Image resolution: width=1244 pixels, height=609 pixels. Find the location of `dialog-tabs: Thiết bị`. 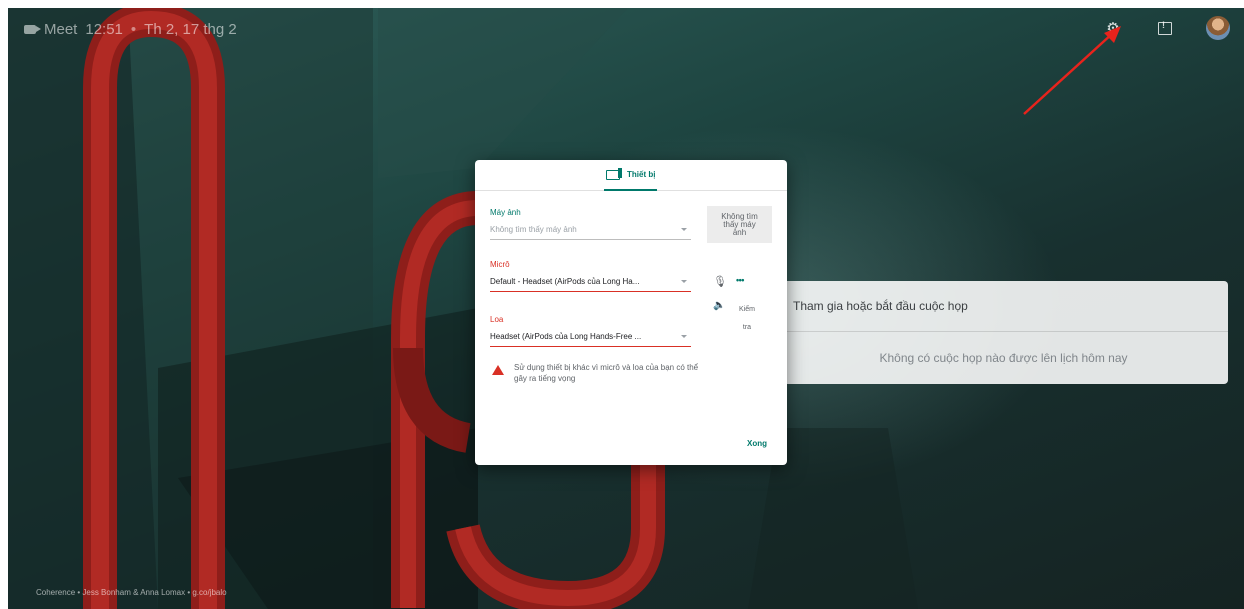

dialog-tabs: Thiết bị is located at coordinates (631, 175).